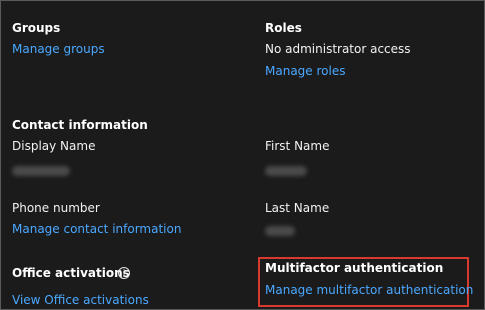 Image resolution: width=485 pixels, height=310 pixels. What do you see at coordinates (286, 171) in the screenshot?
I see `first-name-value-redacted` at bounding box center [286, 171].